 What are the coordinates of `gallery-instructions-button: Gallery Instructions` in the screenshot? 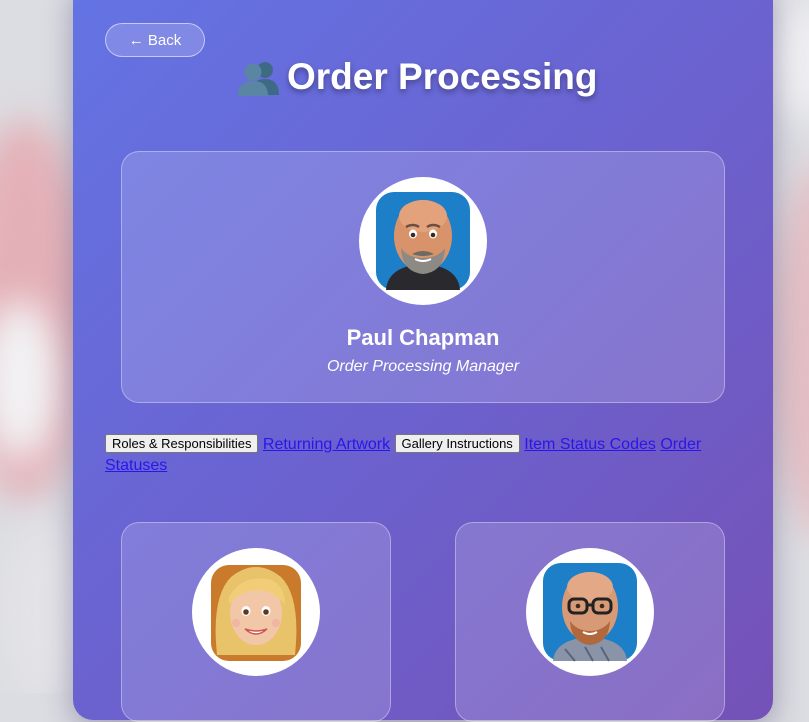 It's located at (457, 443).